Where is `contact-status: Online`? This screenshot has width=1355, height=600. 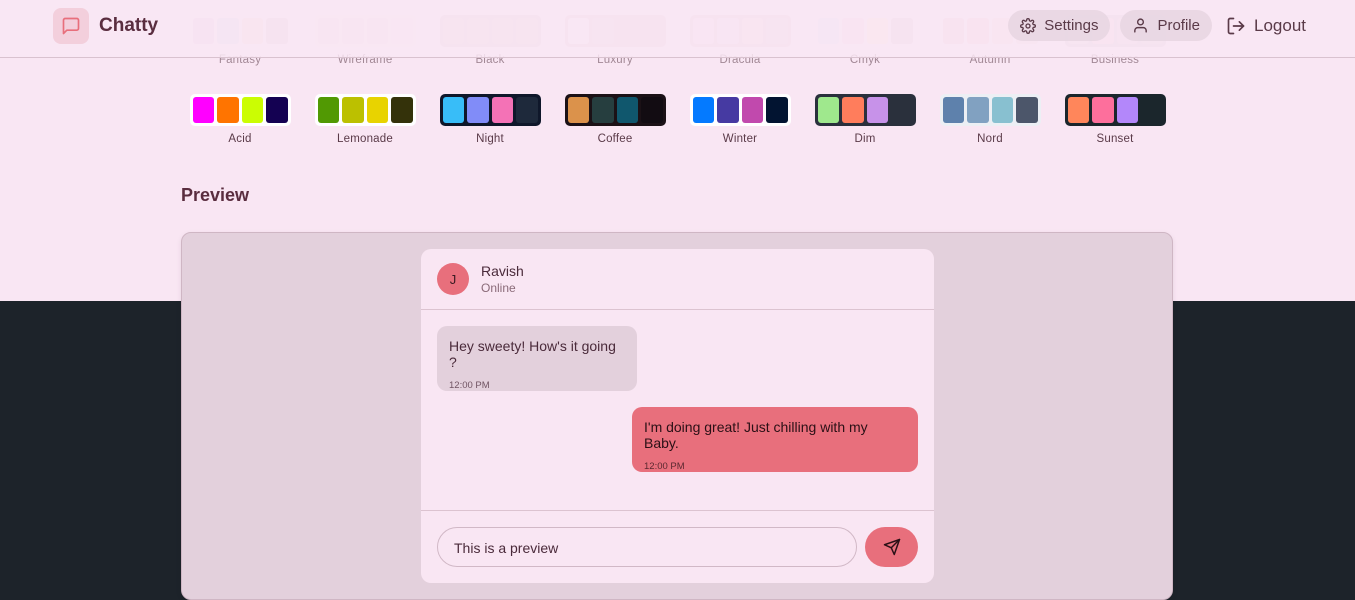 contact-status: Online is located at coordinates (498, 288).